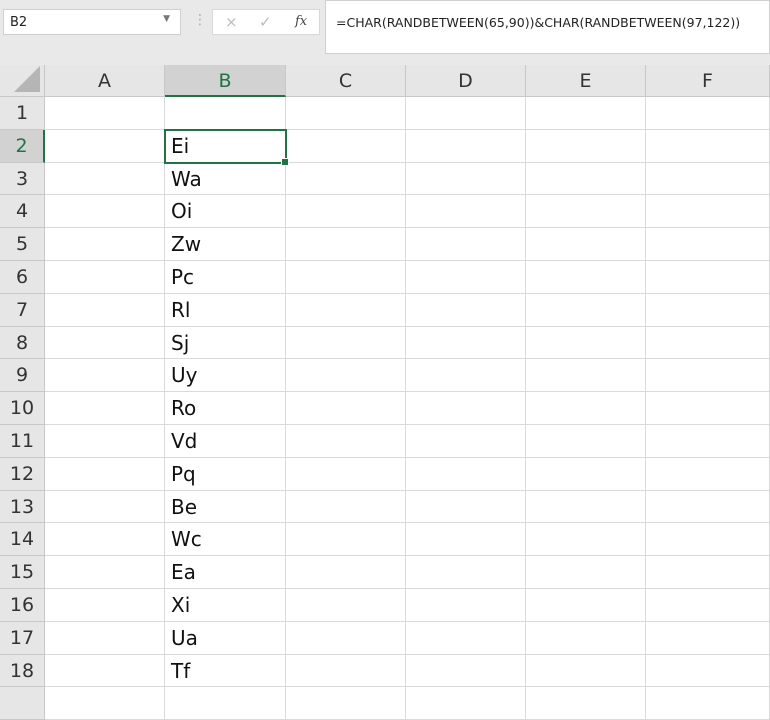 Image resolution: width=770 pixels, height=720 pixels. I want to click on cell-a17, so click(105, 638).